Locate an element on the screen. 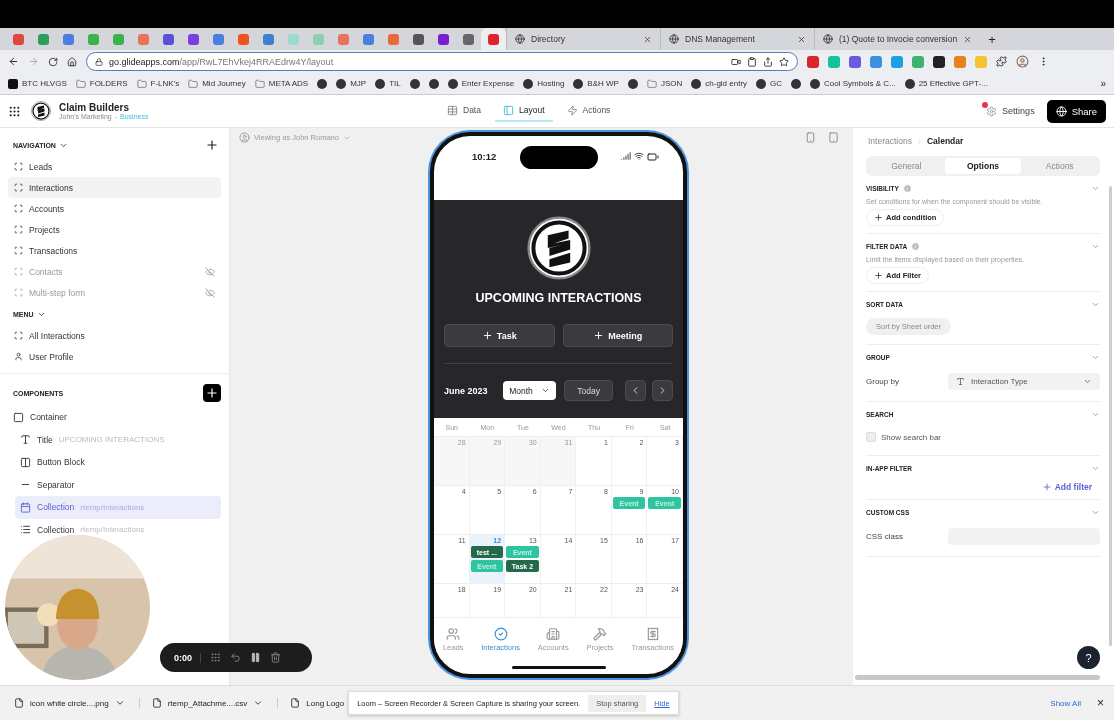 The width and height of the screenshot is (1114, 720). component-item: Title UPCOMING INTERACTIONS is located at coordinates (118, 439).